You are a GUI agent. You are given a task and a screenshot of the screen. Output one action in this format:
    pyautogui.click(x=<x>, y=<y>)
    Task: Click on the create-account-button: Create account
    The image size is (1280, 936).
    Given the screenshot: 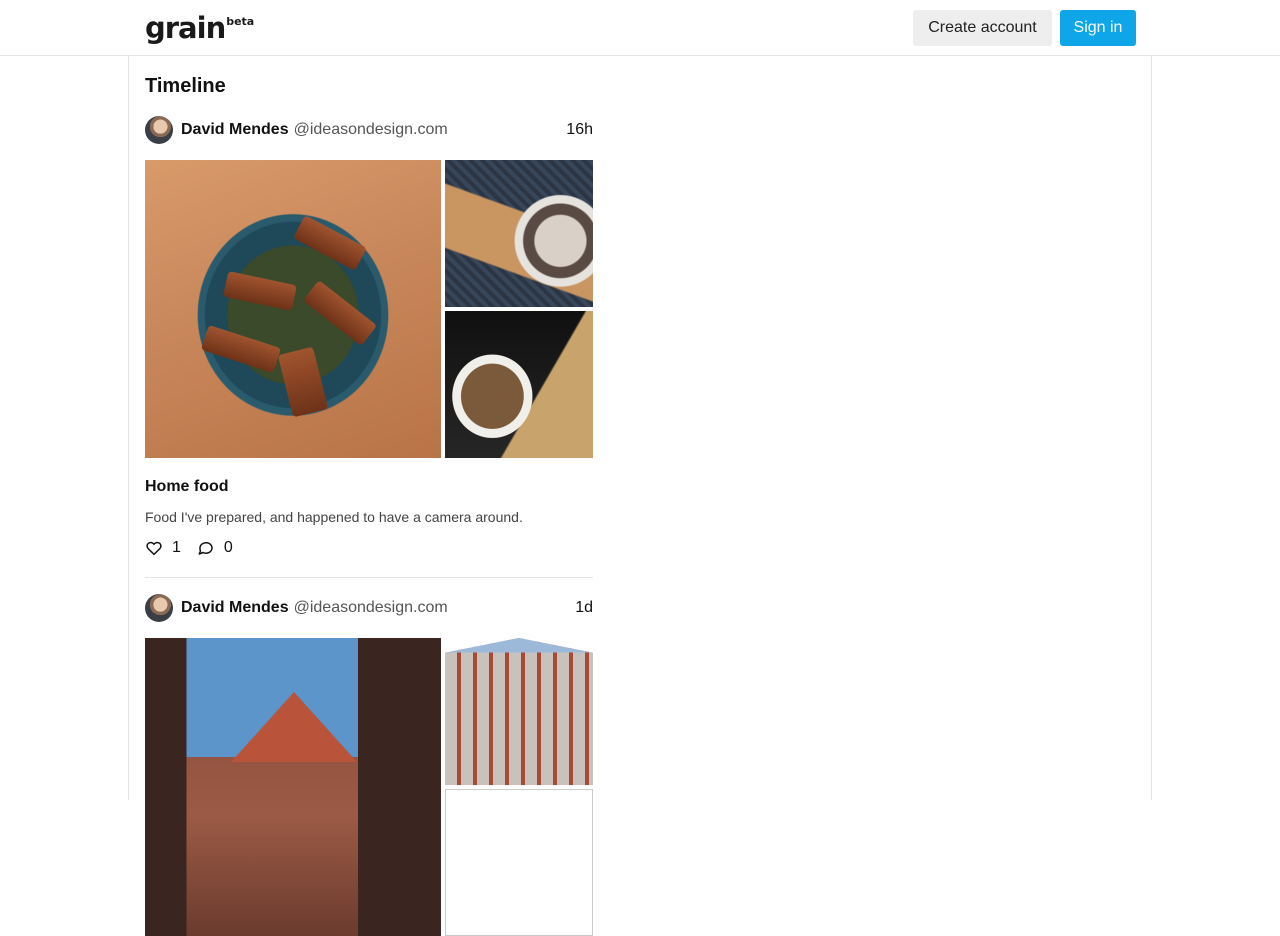 What is the action you would take?
    pyautogui.click(x=982, y=28)
    